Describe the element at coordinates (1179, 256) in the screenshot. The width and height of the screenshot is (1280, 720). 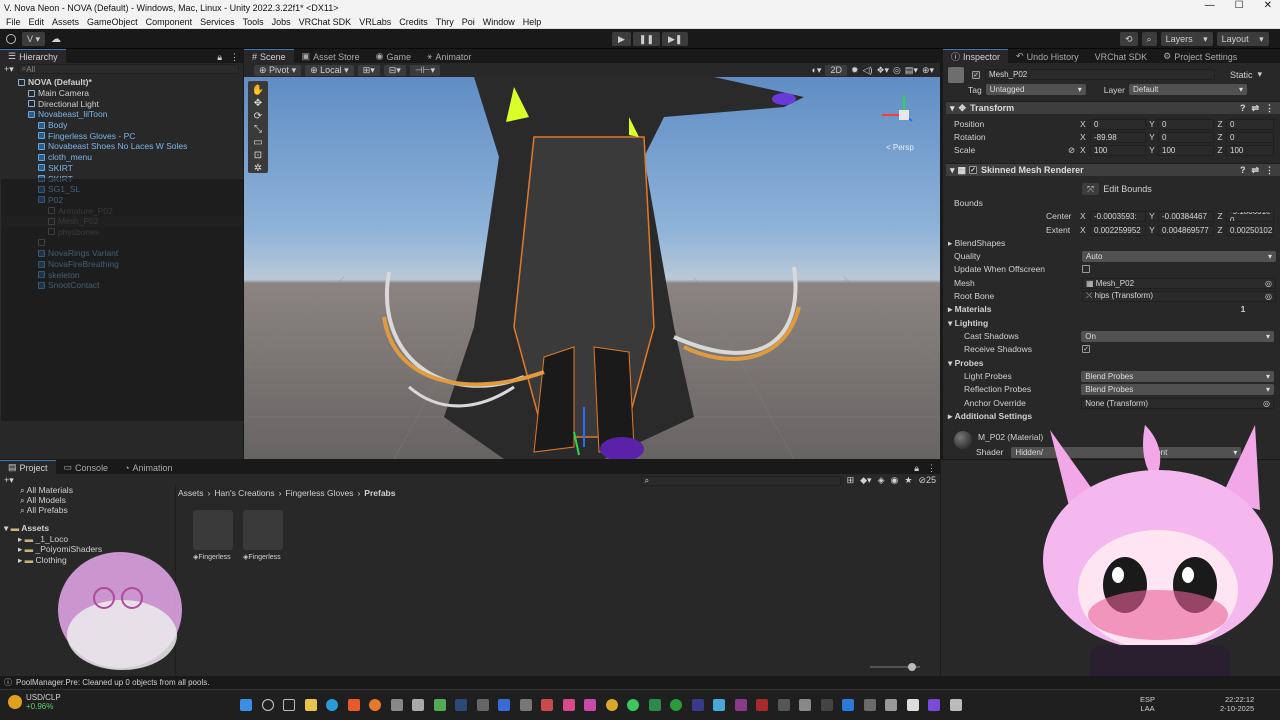
I see `quality-dropdown: Auto ▾` at that location.